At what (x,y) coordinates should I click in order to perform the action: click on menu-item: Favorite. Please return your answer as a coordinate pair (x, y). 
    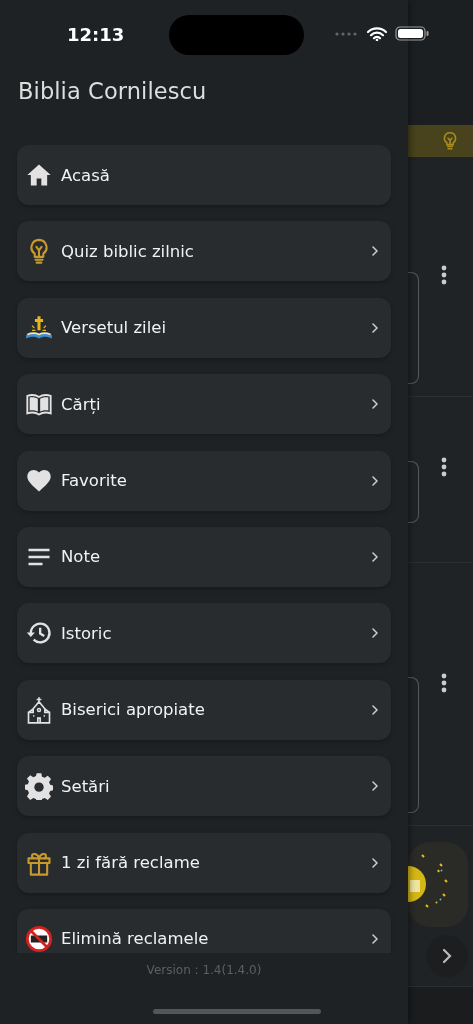
    Looking at the image, I should click on (204, 480).